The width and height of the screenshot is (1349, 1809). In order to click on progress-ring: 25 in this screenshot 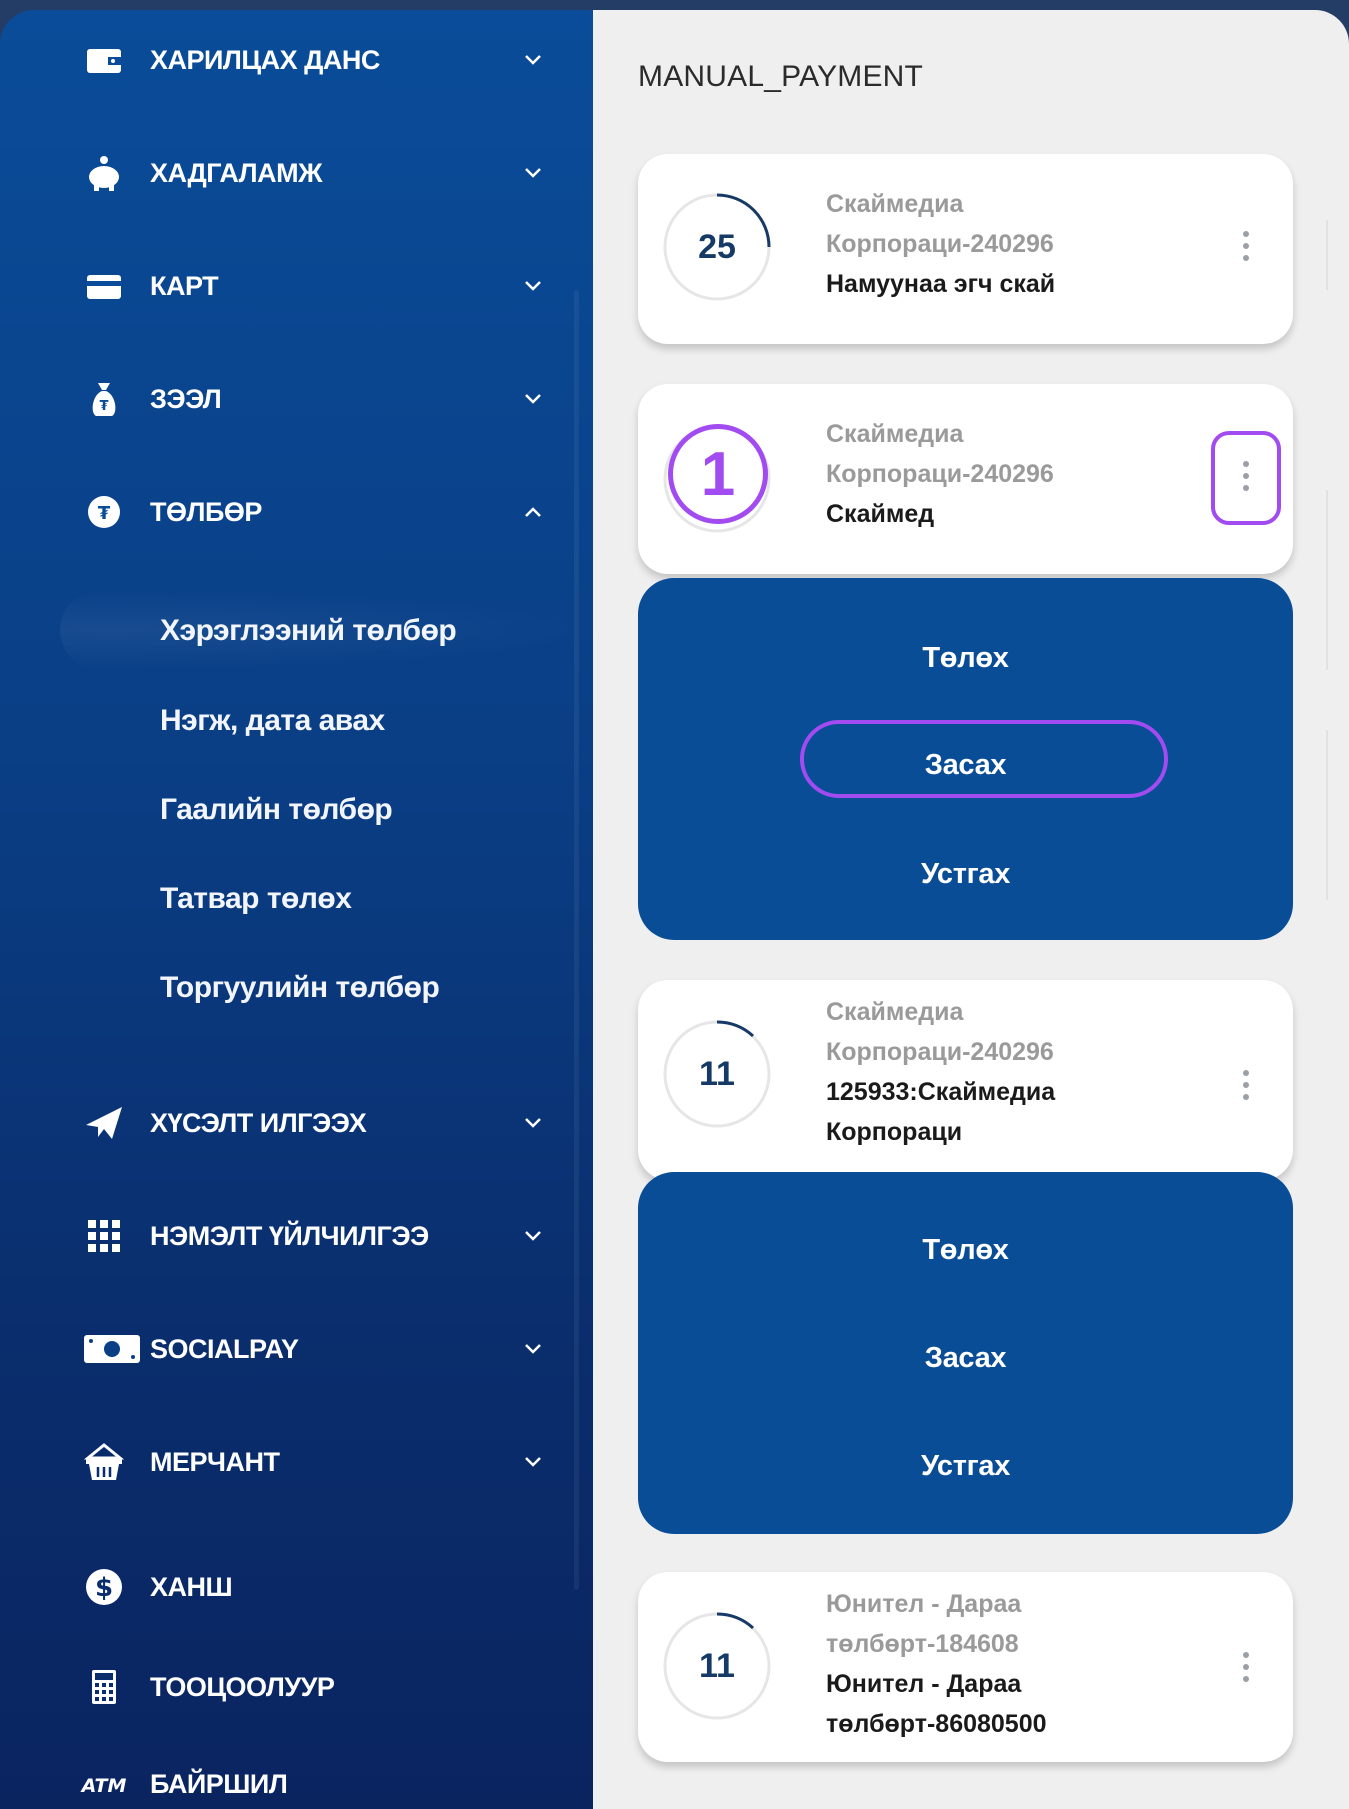, I will do `click(717, 247)`.